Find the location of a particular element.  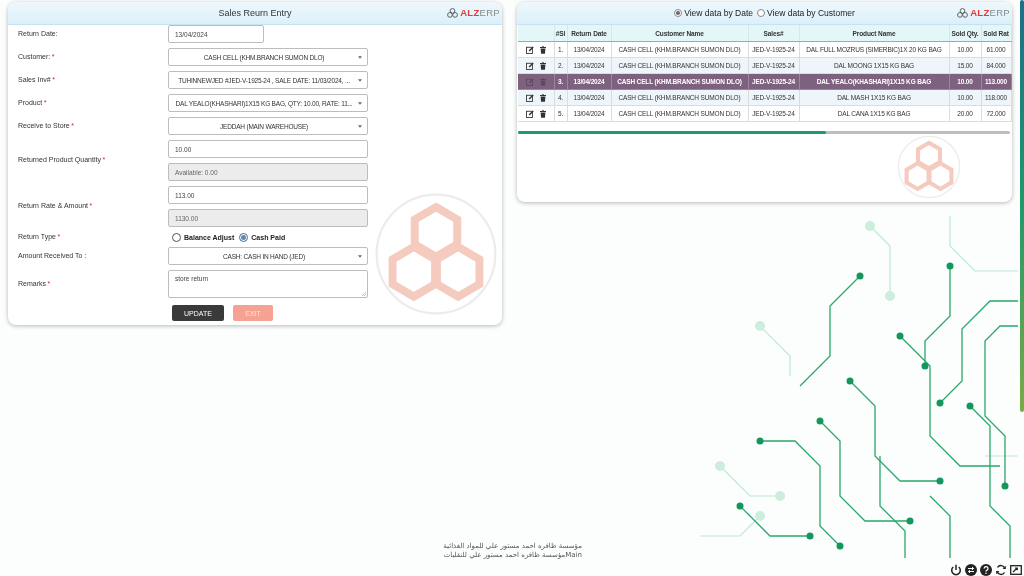

resize-grip-icon is located at coordinates (364, 294).